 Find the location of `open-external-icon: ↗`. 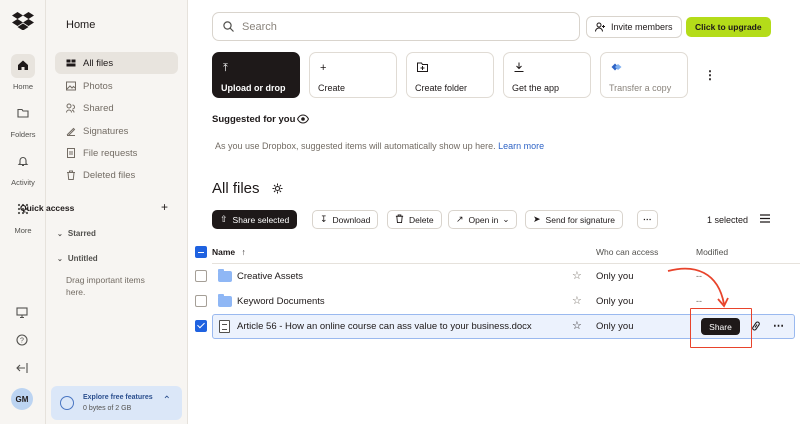

open-external-icon: ↗ is located at coordinates (460, 219).